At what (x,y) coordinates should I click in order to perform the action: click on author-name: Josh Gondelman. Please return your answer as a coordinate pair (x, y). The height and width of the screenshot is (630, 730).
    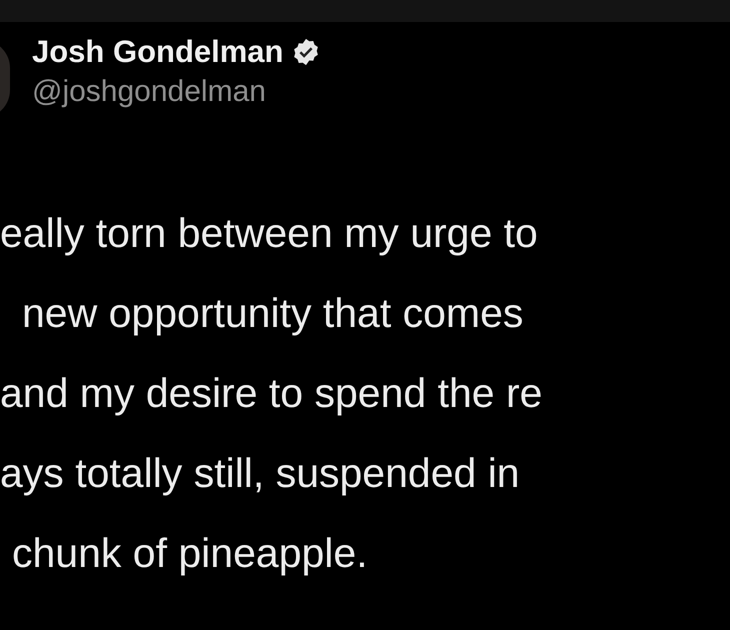
    Looking at the image, I should click on (158, 52).